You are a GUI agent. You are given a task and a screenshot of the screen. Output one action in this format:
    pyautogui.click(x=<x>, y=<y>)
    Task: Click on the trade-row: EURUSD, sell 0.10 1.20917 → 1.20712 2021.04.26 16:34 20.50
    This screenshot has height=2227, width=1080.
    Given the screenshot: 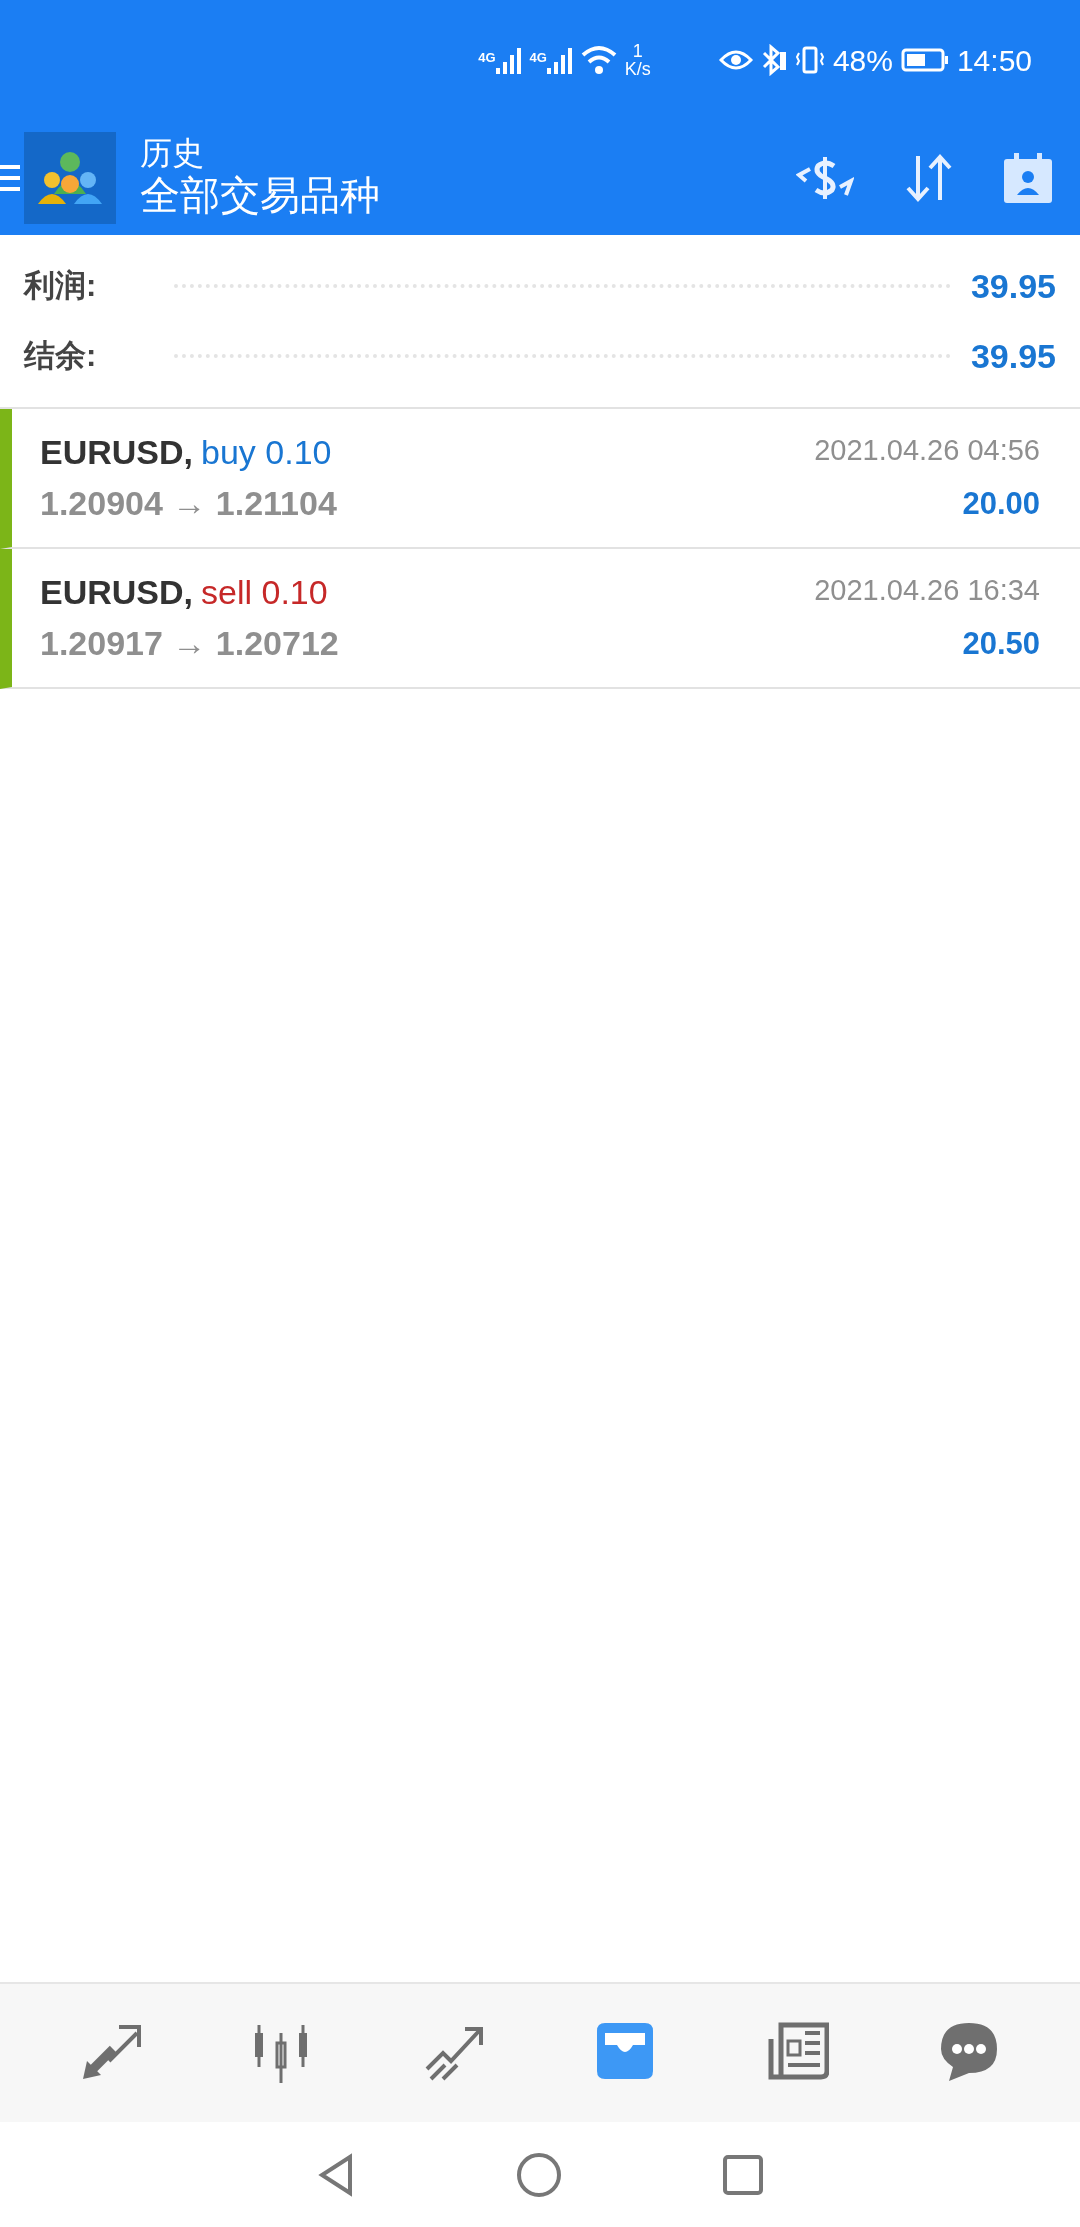 What is the action you would take?
    pyautogui.click(x=540, y=619)
    